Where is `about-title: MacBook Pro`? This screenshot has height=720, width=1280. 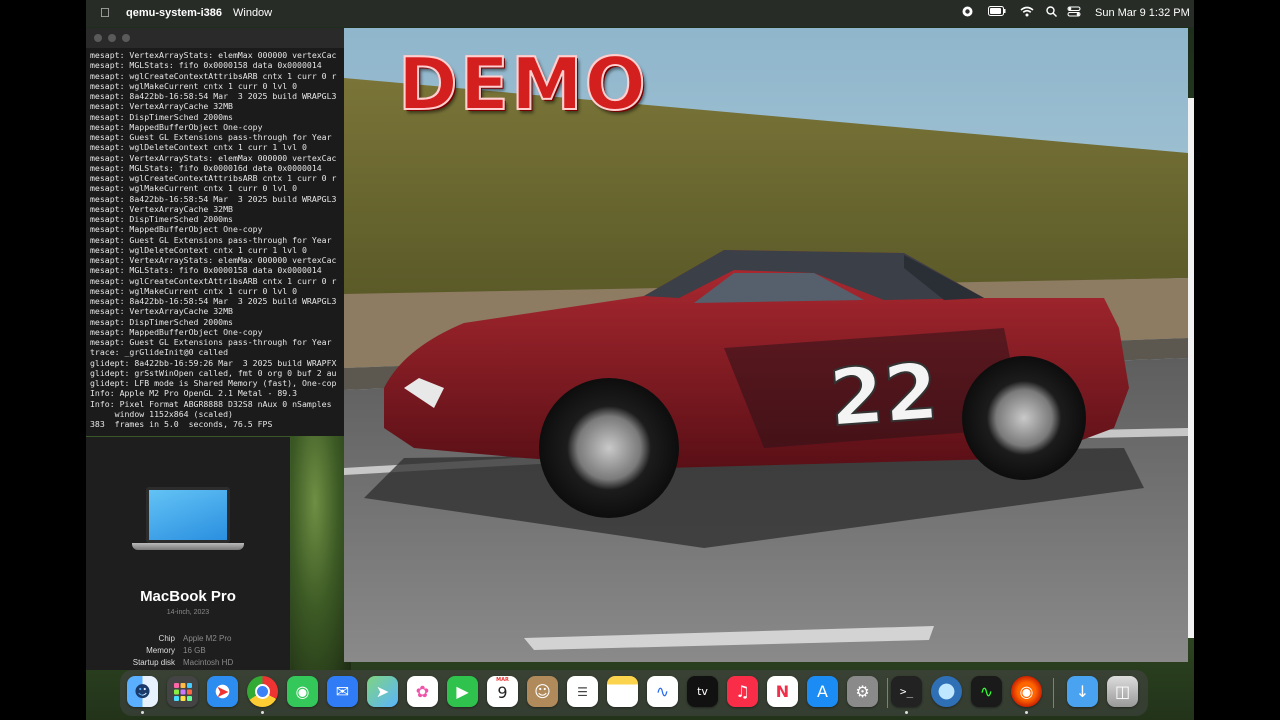
about-title: MacBook Pro is located at coordinates (188, 596).